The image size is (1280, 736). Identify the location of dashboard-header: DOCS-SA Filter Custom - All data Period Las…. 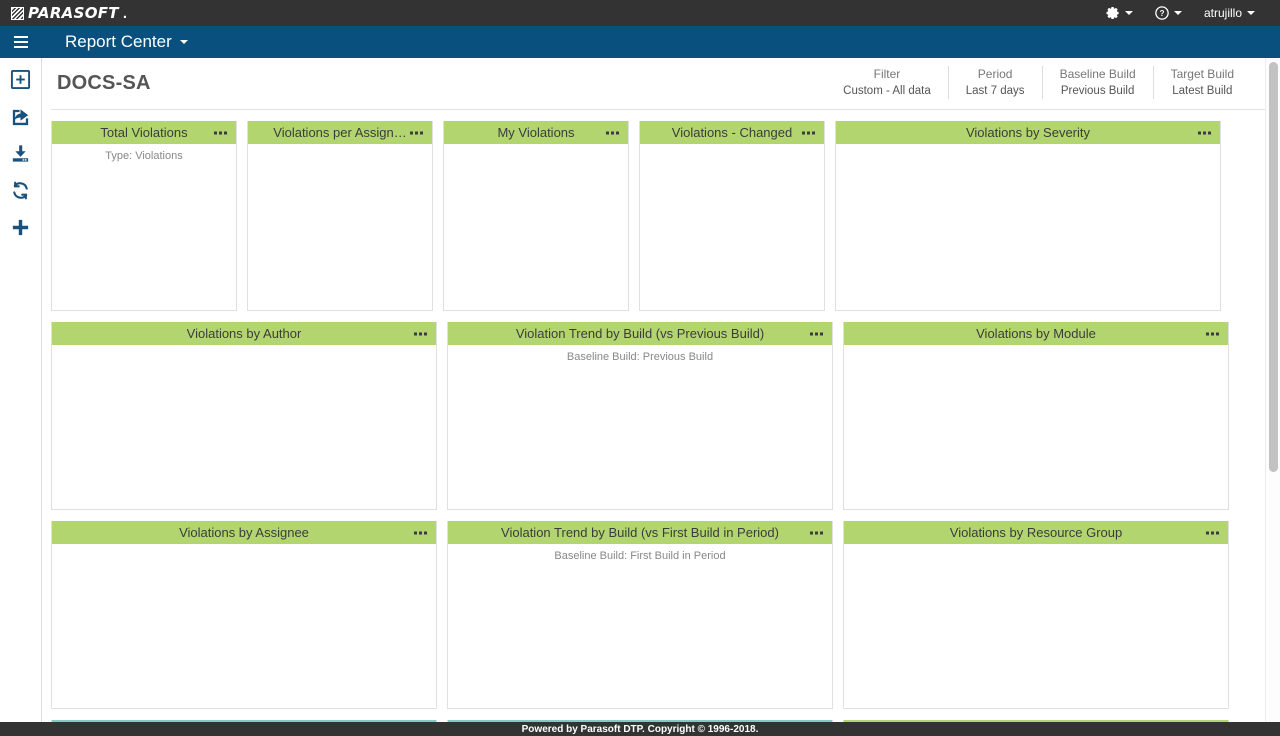
(661, 84).